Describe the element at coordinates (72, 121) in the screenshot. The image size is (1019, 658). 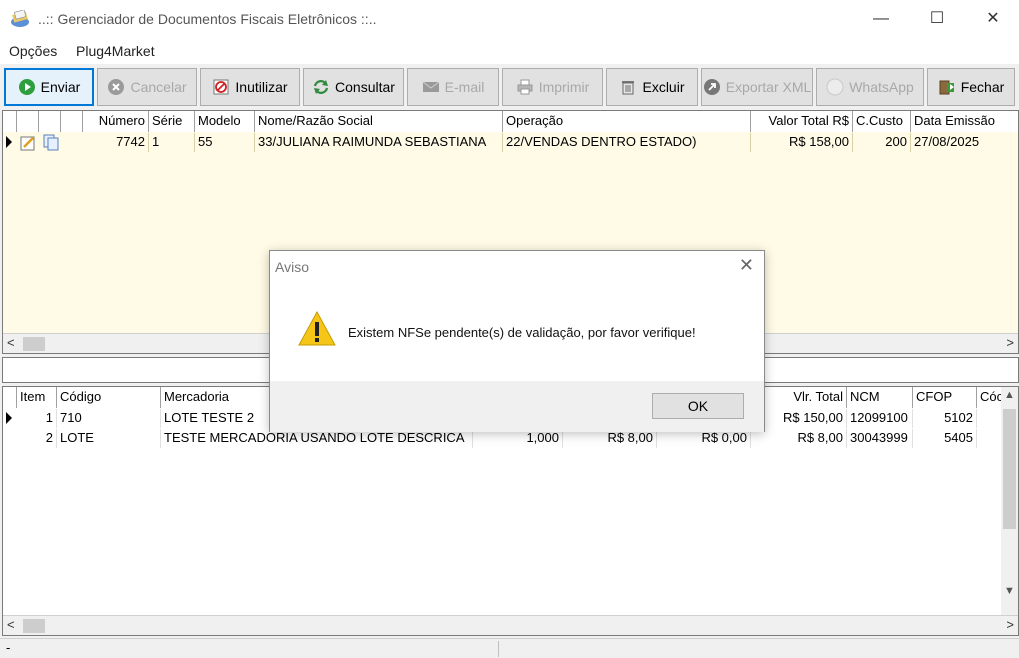
I see `icon-col3-header` at that location.